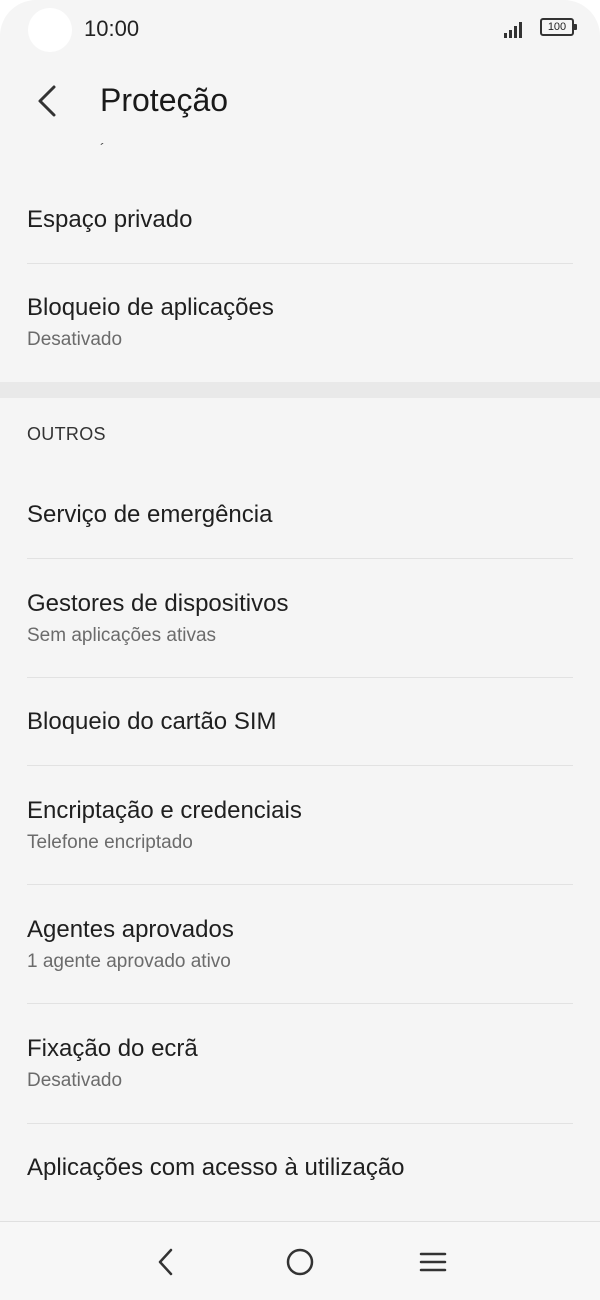 The width and height of the screenshot is (600, 1300). What do you see at coordinates (558, 27) in the screenshot?
I see `battery-icon: 100` at bounding box center [558, 27].